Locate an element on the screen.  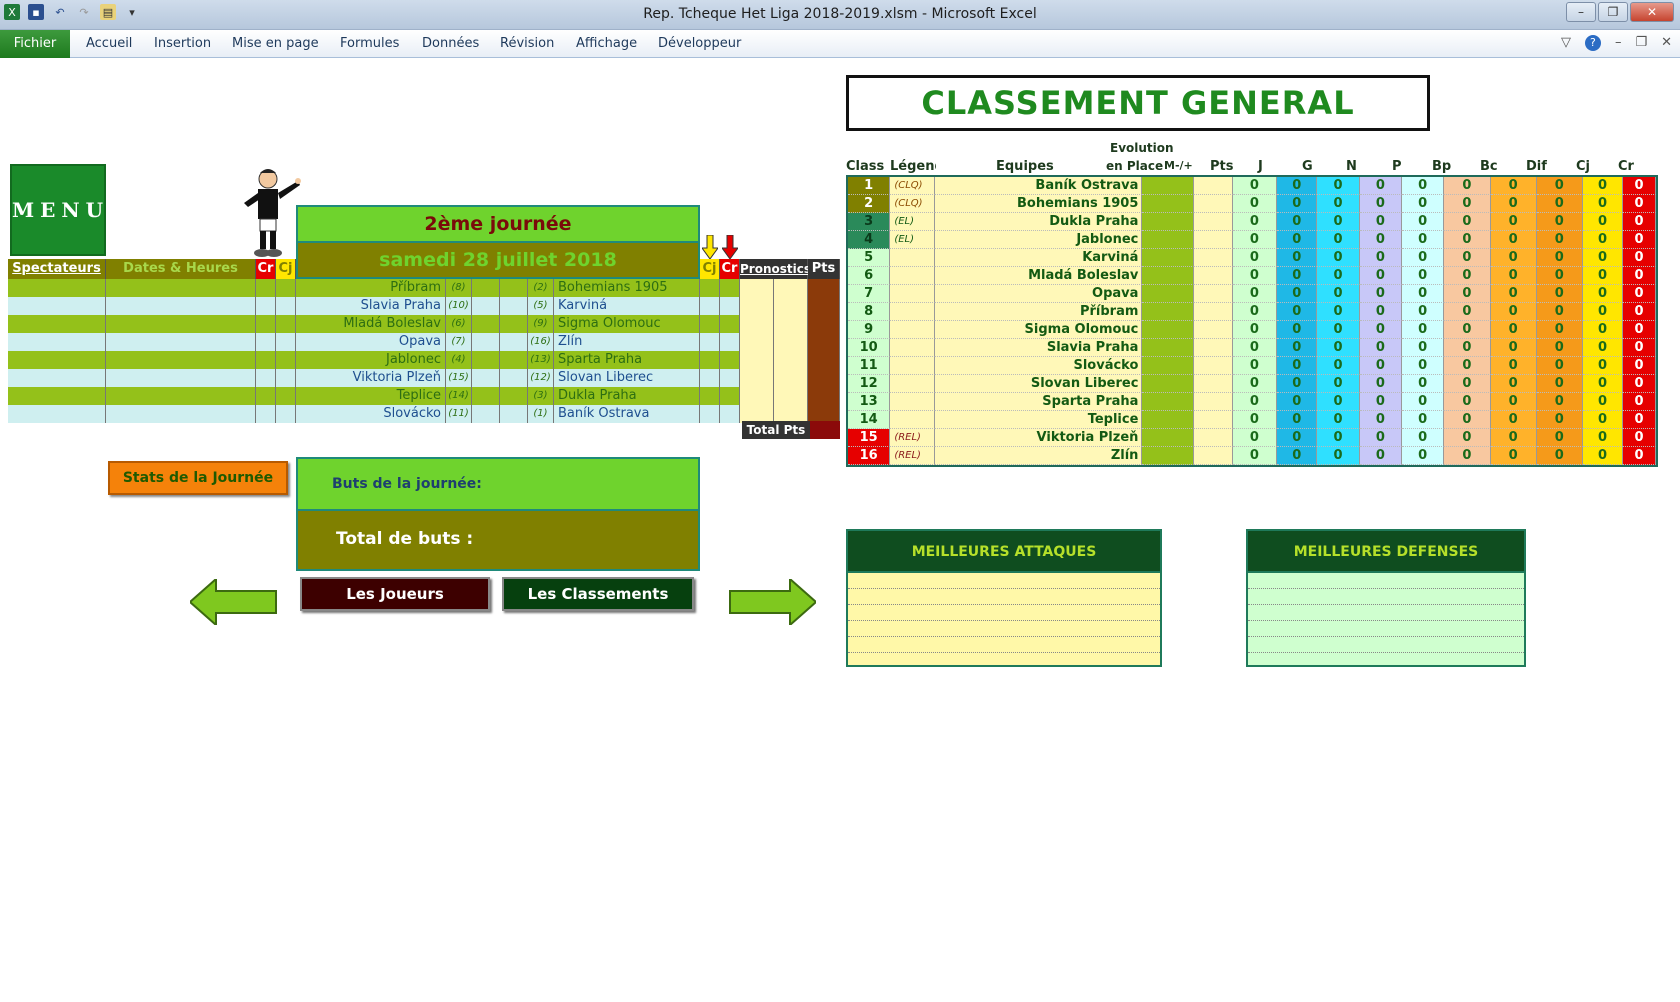
minimize-icon: – is located at coordinates (1581, 12).